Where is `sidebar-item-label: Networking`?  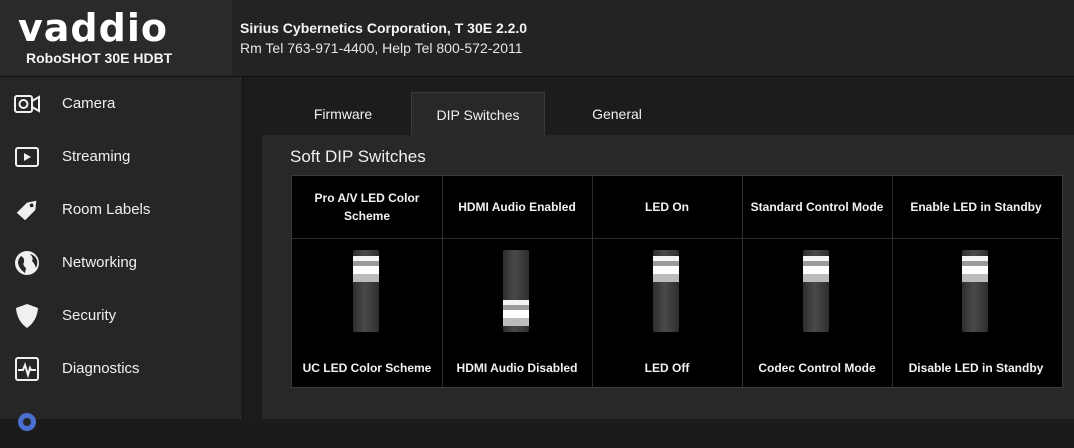 sidebar-item-label: Networking is located at coordinates (100, 262).